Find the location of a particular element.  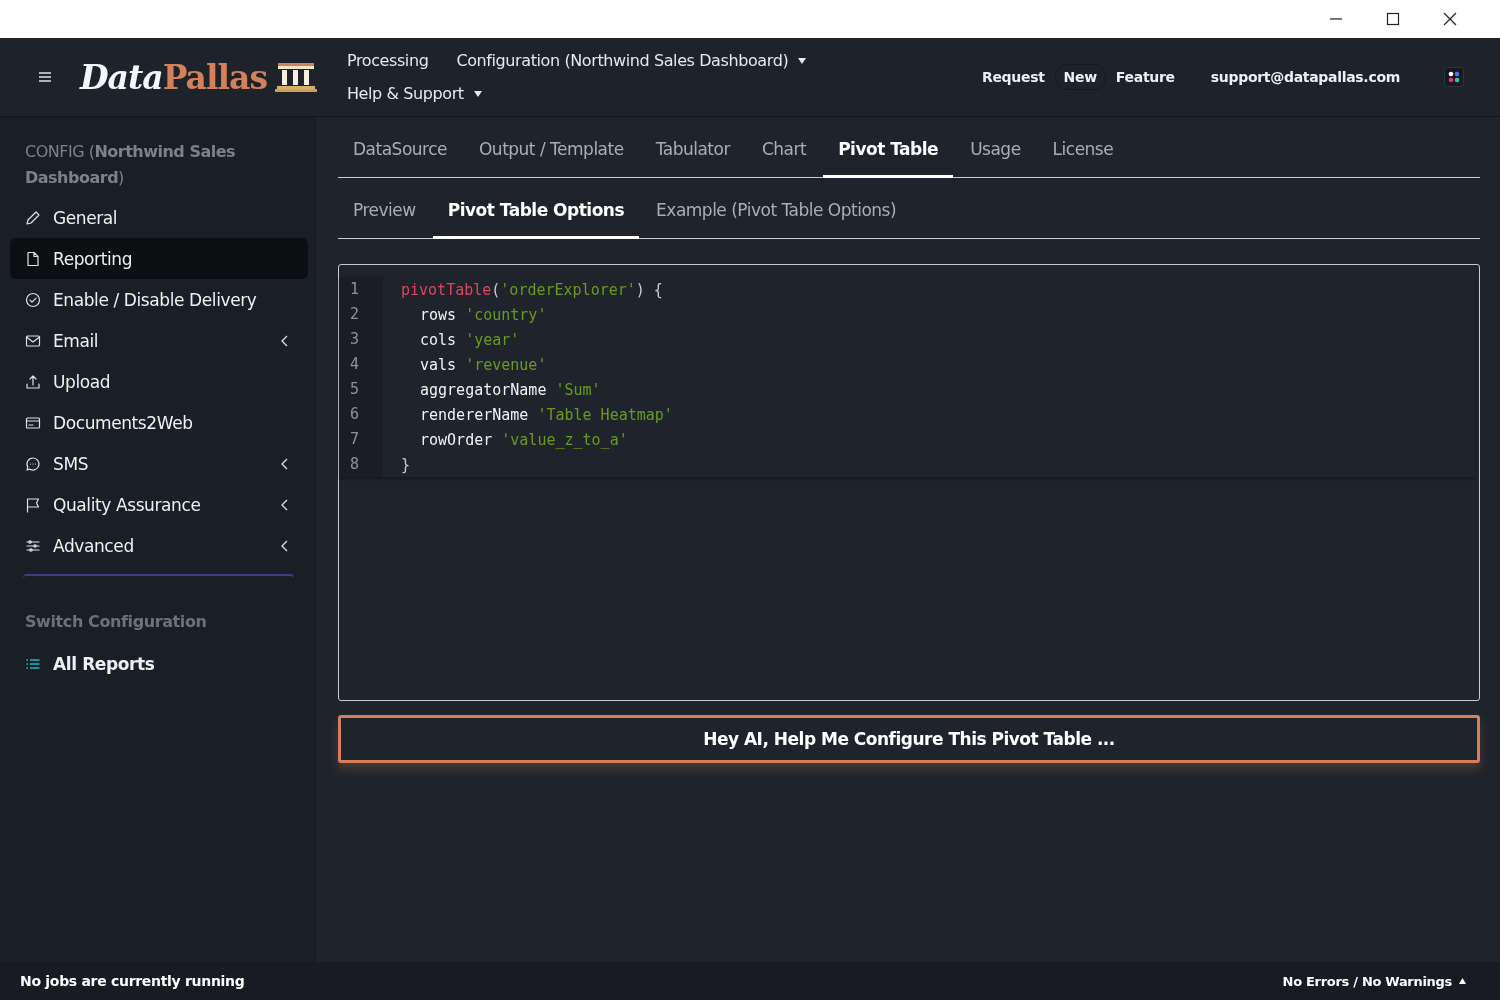

tab: Chart is located at coordinates (784, 147).